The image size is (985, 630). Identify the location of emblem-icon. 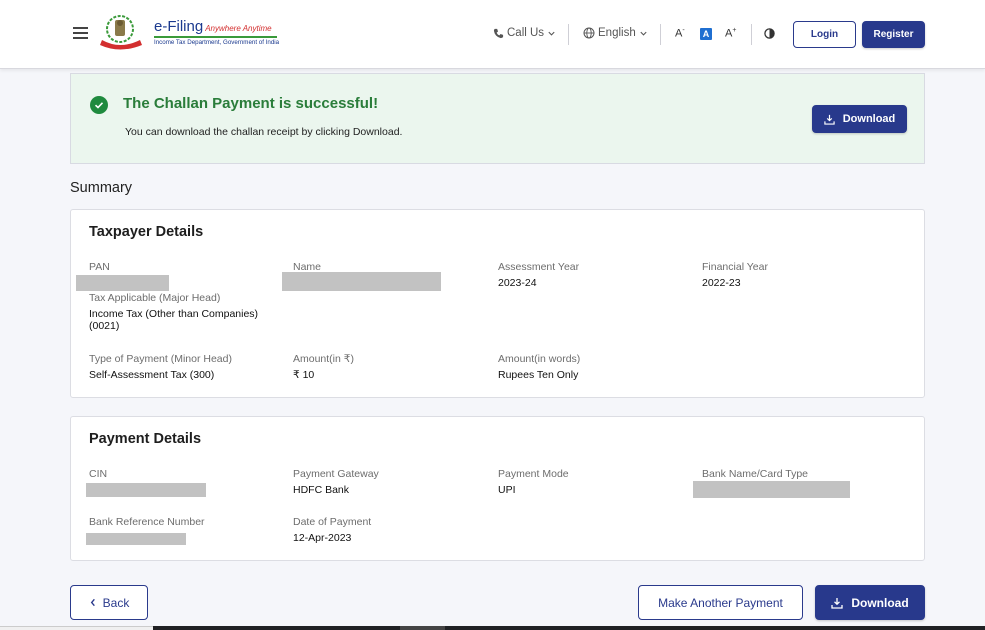
(121, 32).